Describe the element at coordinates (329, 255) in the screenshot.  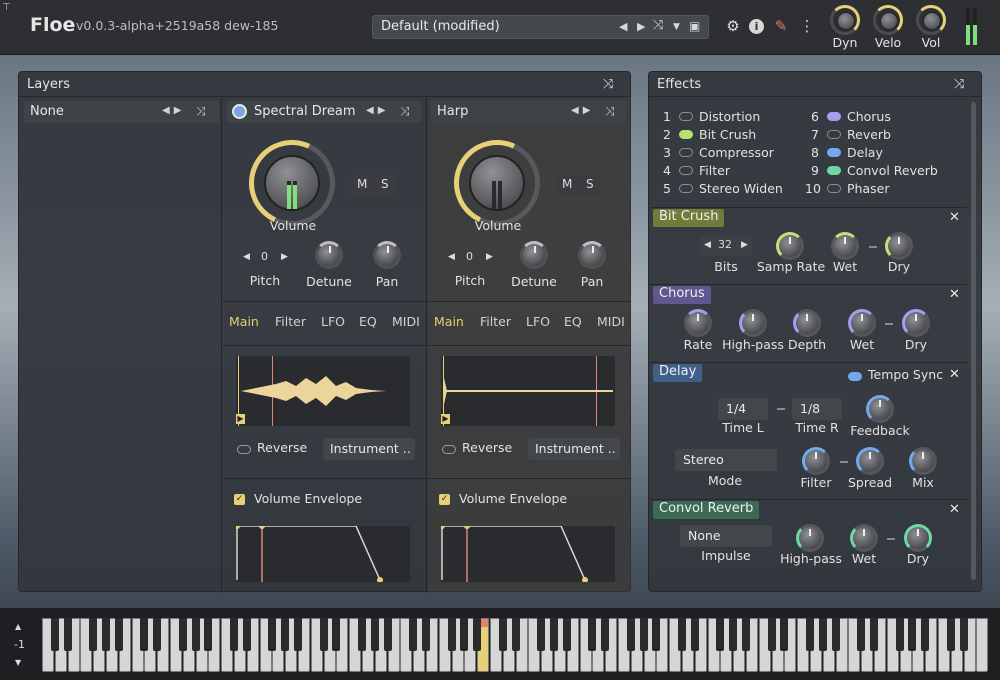
I see `detune-knob` at that location.